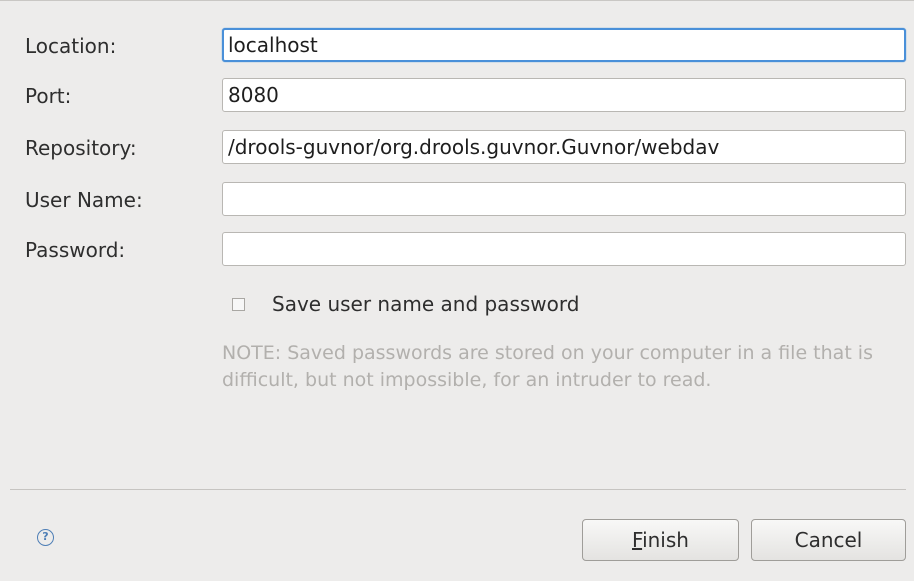 The height and width of the screenshot is (581, 914). I want to click on location-label: Location:, so click(71, 46).